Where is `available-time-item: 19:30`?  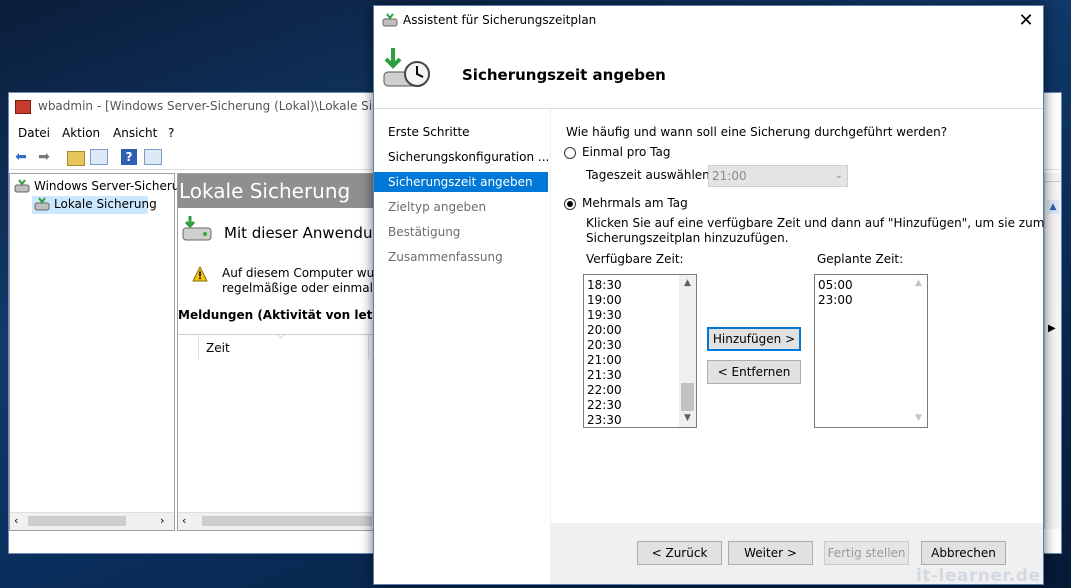 available-time-item: 19:30 is located at coordinates (604, 315).